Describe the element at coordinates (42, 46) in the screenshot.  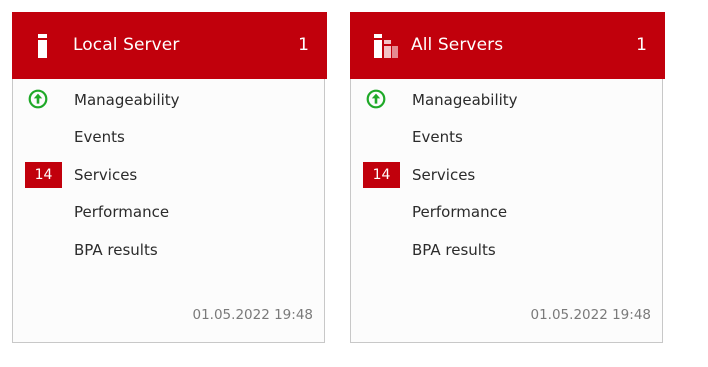
I see `single-server-icon` at that location.